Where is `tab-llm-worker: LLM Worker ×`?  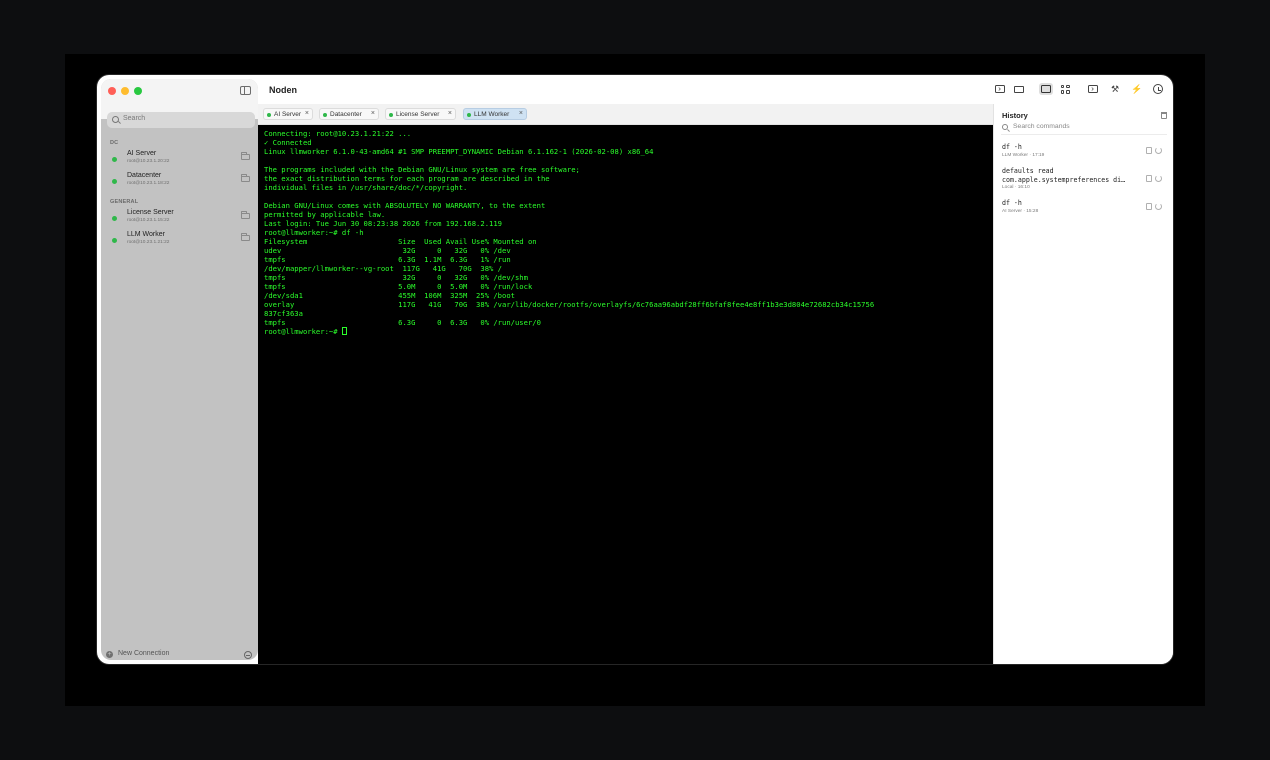 tab-llm-worker: LLM Worker × is located at coordinates (495, 114).